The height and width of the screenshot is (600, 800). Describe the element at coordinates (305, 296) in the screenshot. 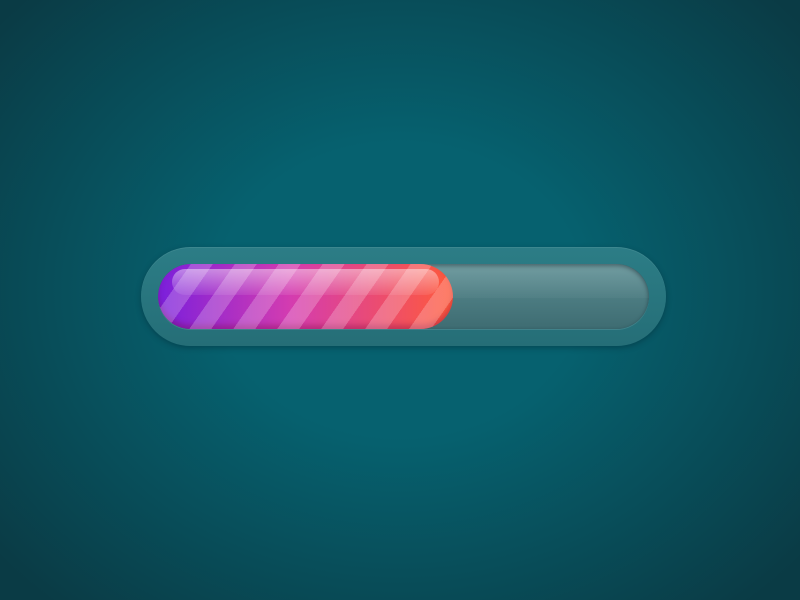

I see `progress-fill` at that location.